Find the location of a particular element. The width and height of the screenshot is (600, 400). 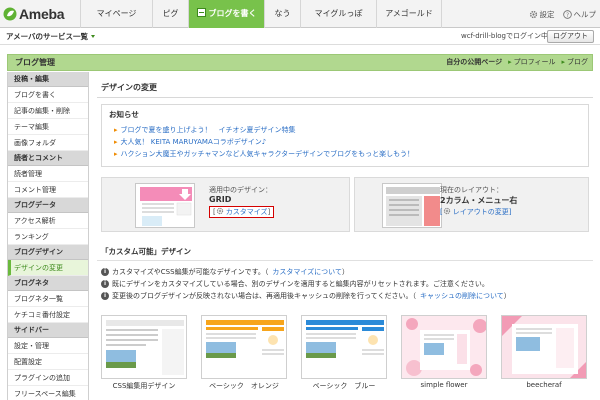

nav-item-label: アメゴールド is located at coordinates (409, 13).